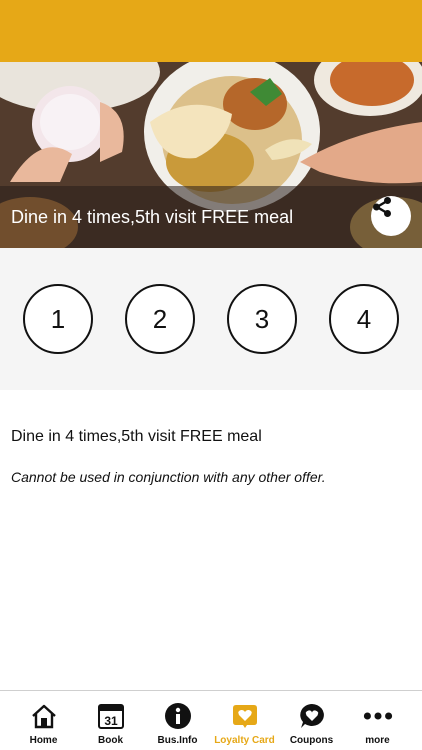  I want to click on calendar-icon: 31, so click(111, 716).